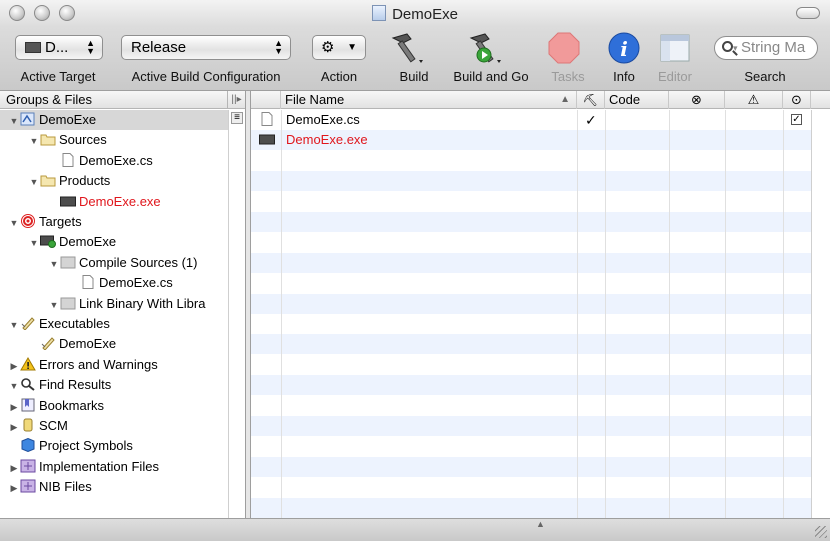 The image size is (830, 541). I want to click on popup-arrows-icon: ▲ ▼, so click(278, 47).